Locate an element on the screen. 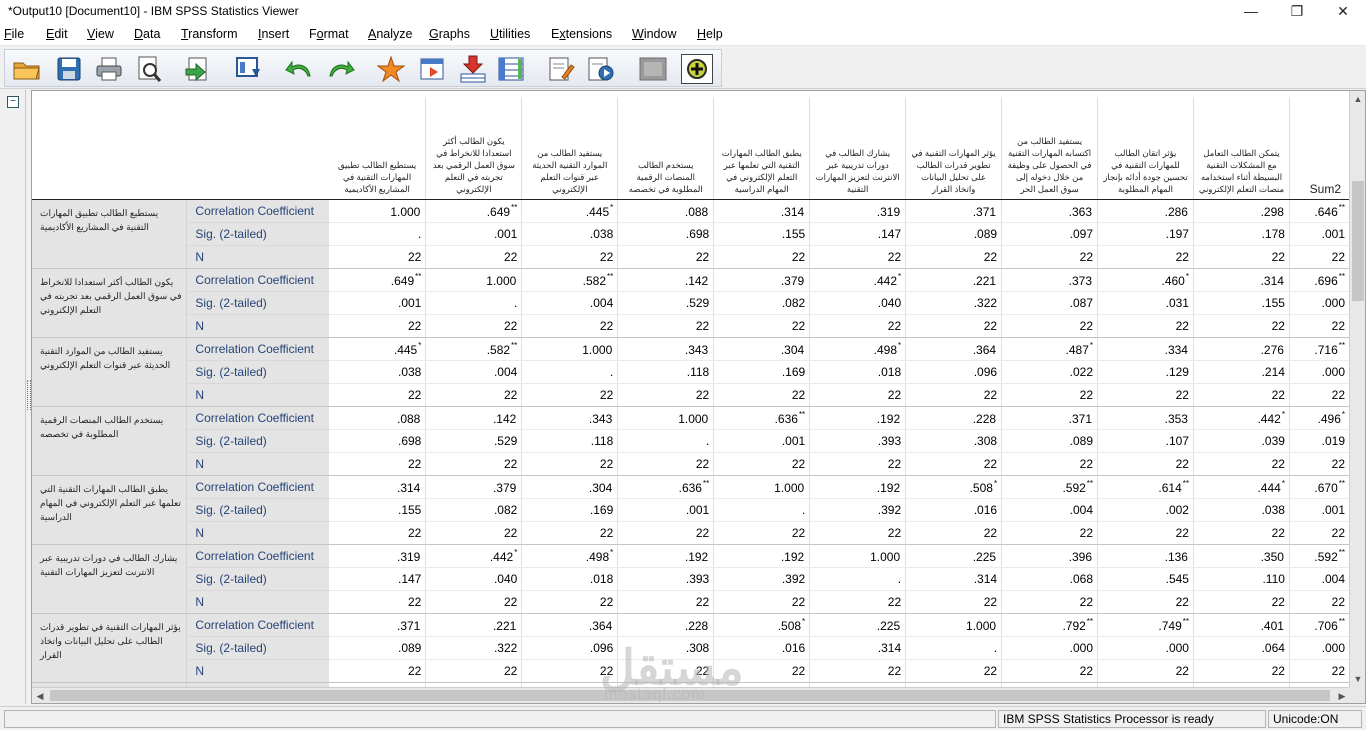 Image resolution: width=1366 pixels, height=730 pixels. table-cell: .197 is located at coordinates (1145, 234).